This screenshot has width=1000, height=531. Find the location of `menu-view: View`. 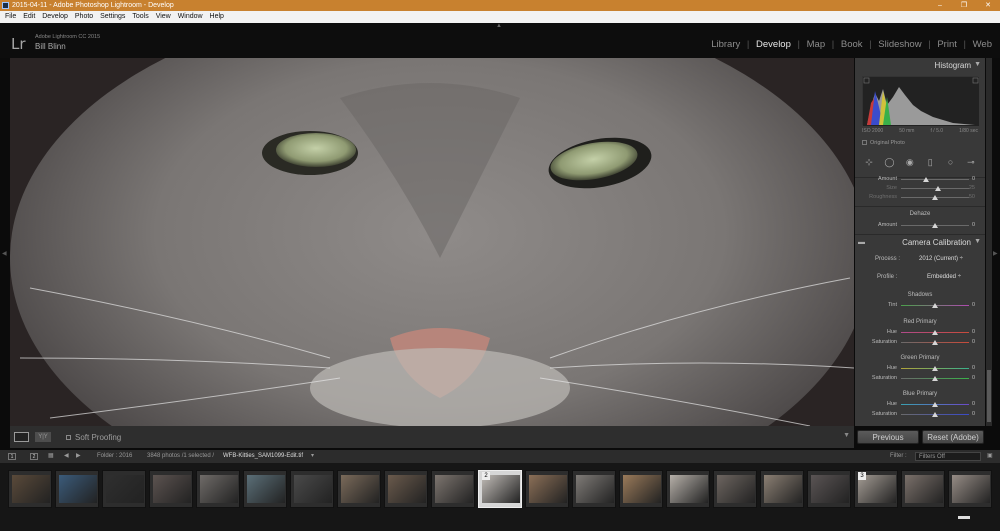

menu-view: View is located at coordinates (163, 17).